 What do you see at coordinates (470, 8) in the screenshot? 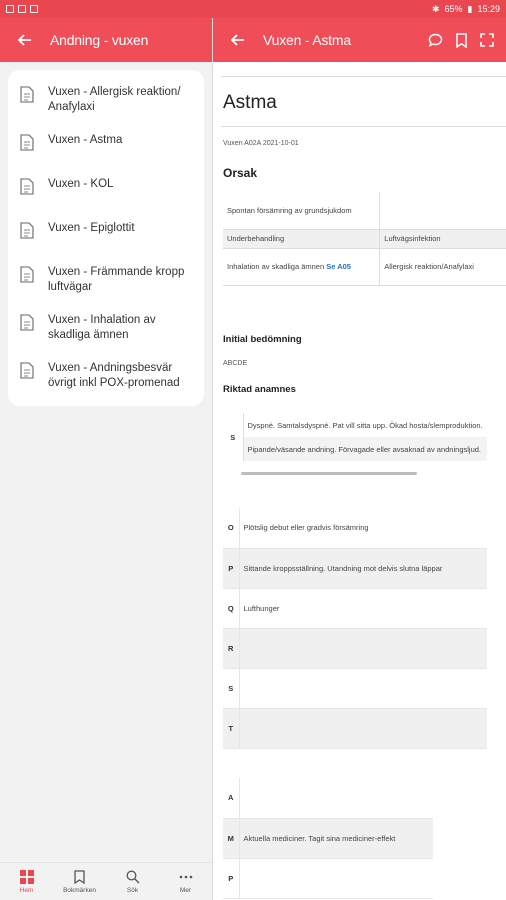
I see `battery-icon: ▮` at bounding box center [470, 8].